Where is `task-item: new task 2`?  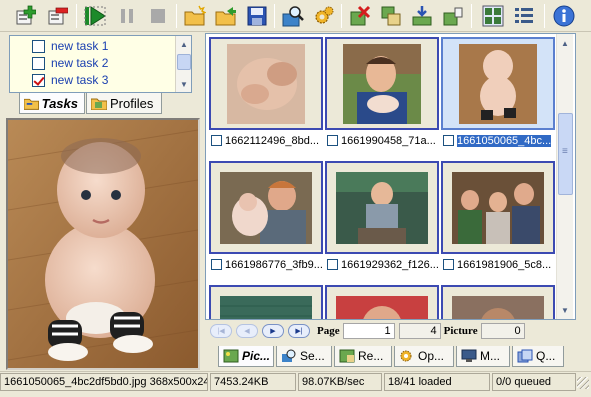
task-item: new task 2 is located at coordinates (70, 63).